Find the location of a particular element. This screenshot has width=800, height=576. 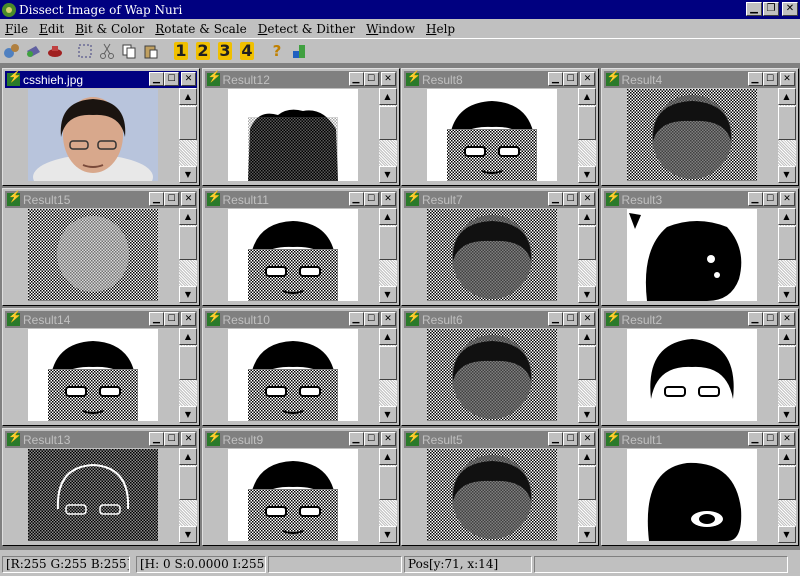

copy-icon is located at coordinates (129, 51).